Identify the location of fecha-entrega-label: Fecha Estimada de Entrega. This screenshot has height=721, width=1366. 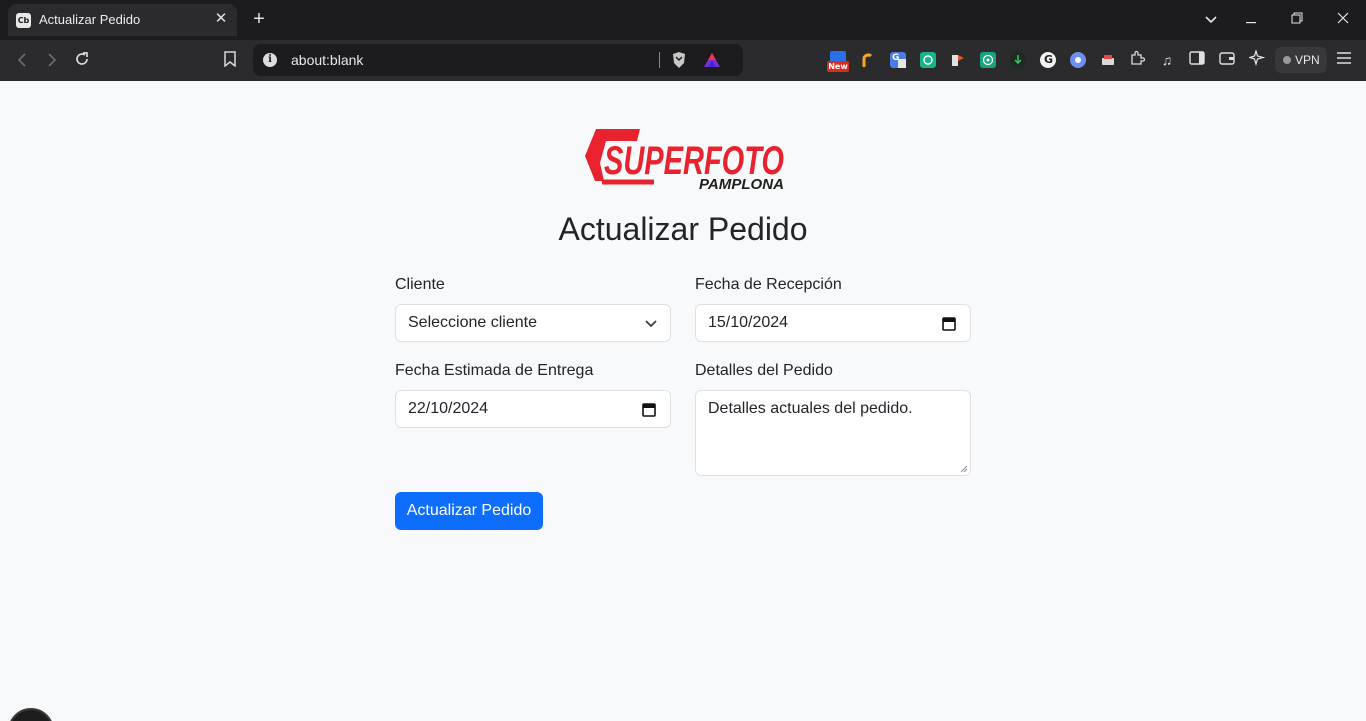
(494, 370).